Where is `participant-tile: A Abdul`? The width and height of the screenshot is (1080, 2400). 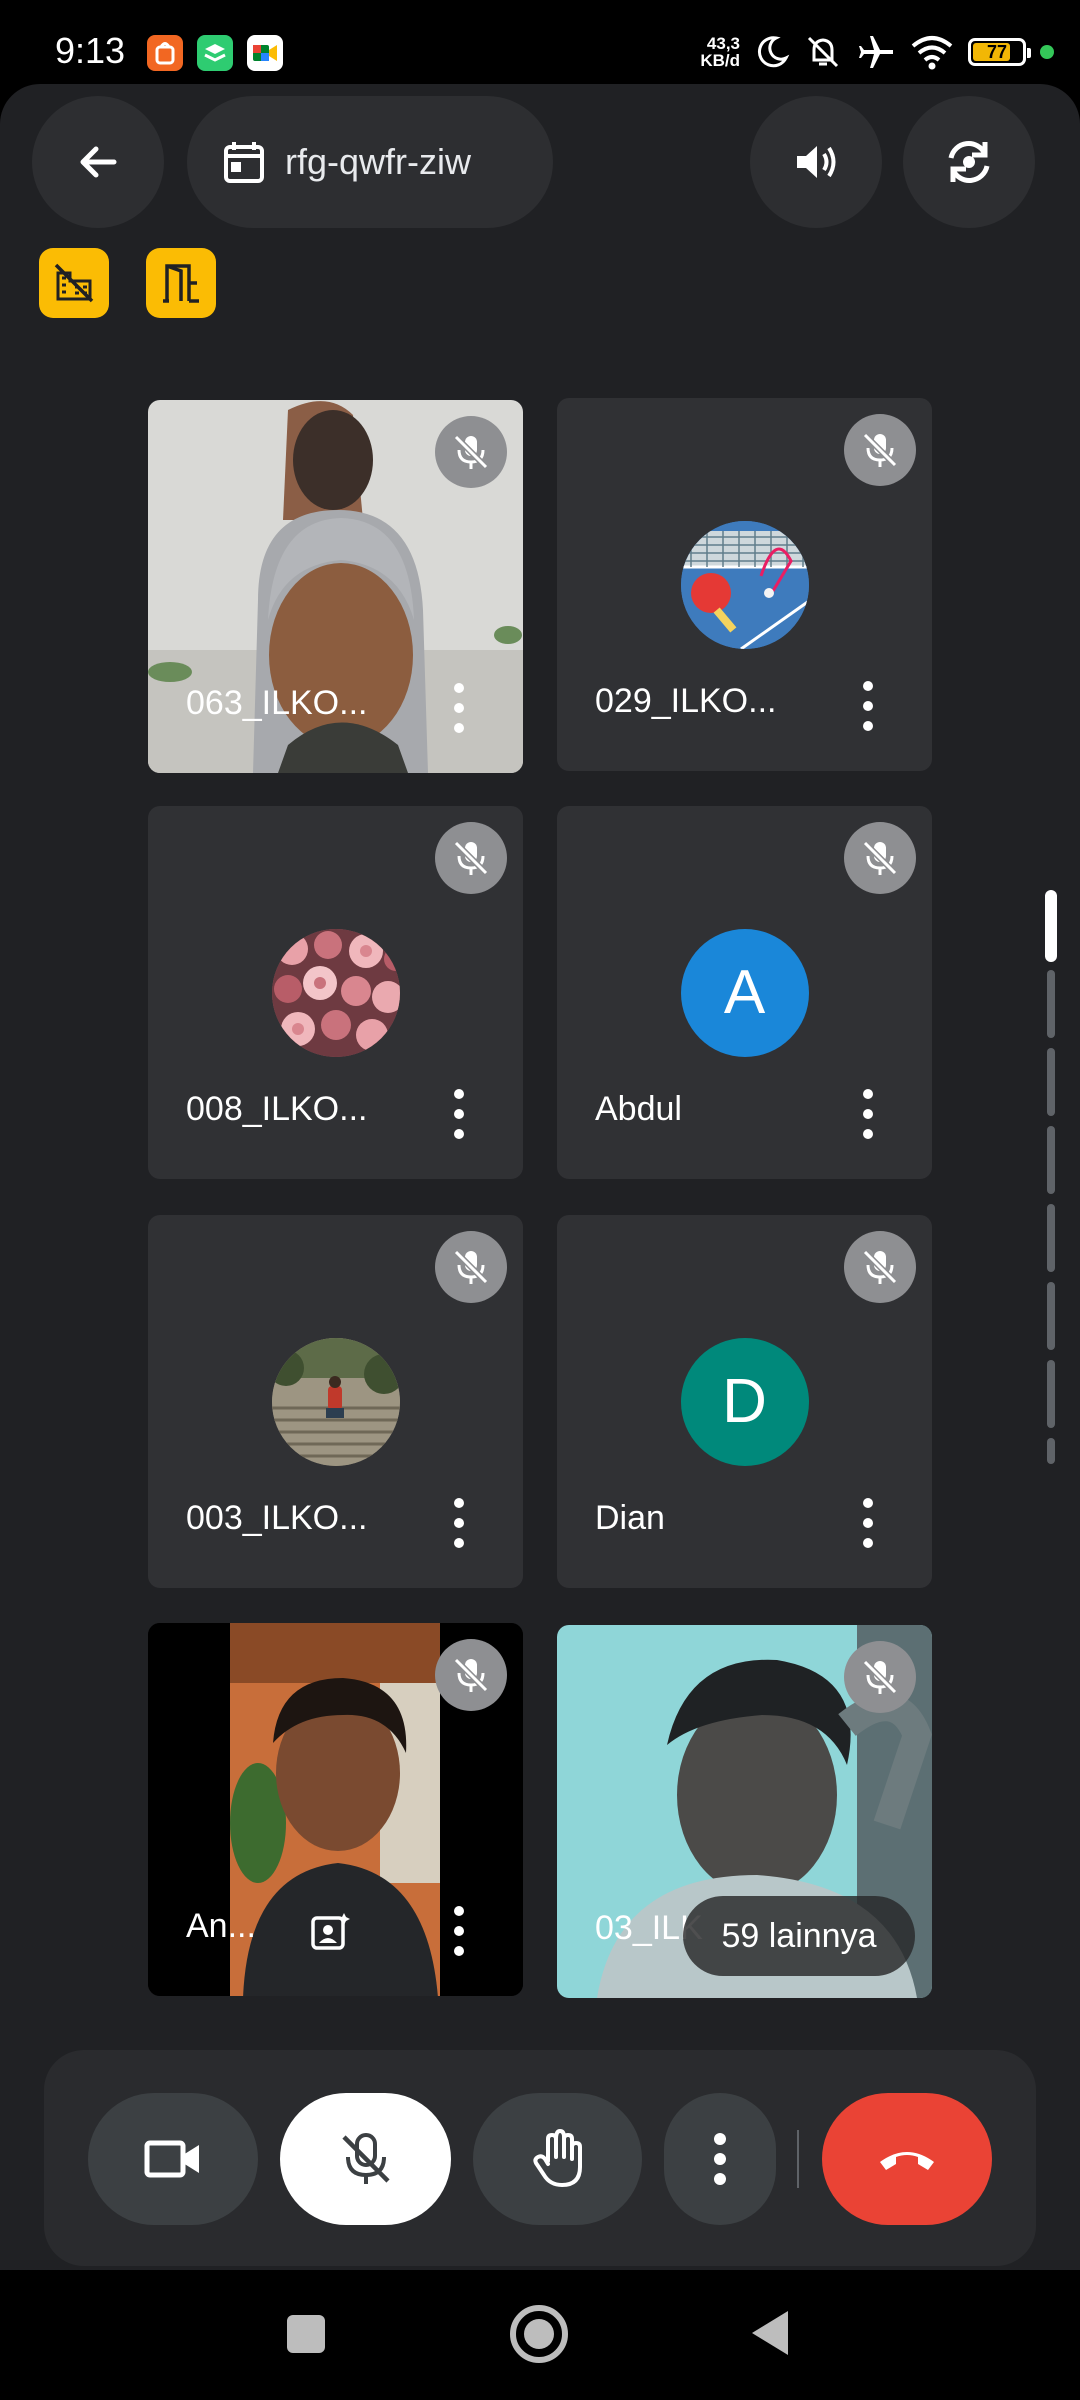 participant-tile: A Abdul is located at coordinates (744, 992).